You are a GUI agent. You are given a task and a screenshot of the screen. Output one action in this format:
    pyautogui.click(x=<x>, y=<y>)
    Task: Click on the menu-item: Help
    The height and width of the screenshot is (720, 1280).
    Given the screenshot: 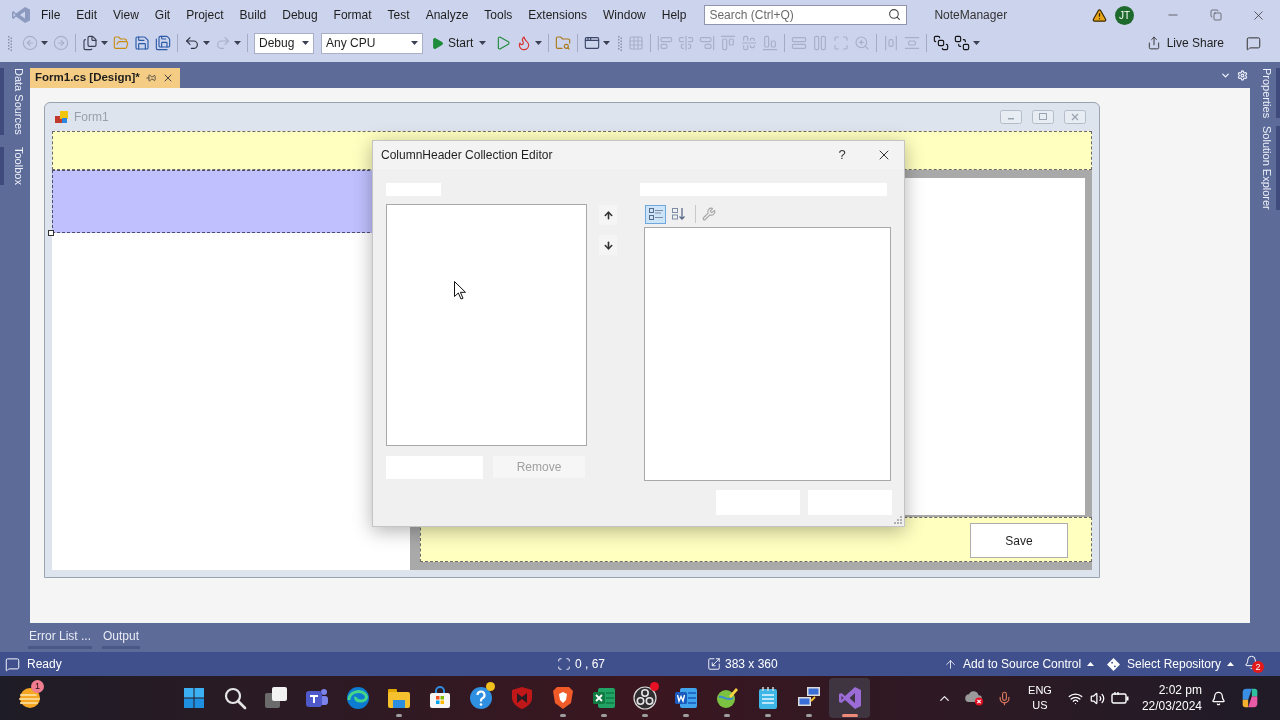 What is the action you would take?
    pyautogui.click(x=674, y=15)
    